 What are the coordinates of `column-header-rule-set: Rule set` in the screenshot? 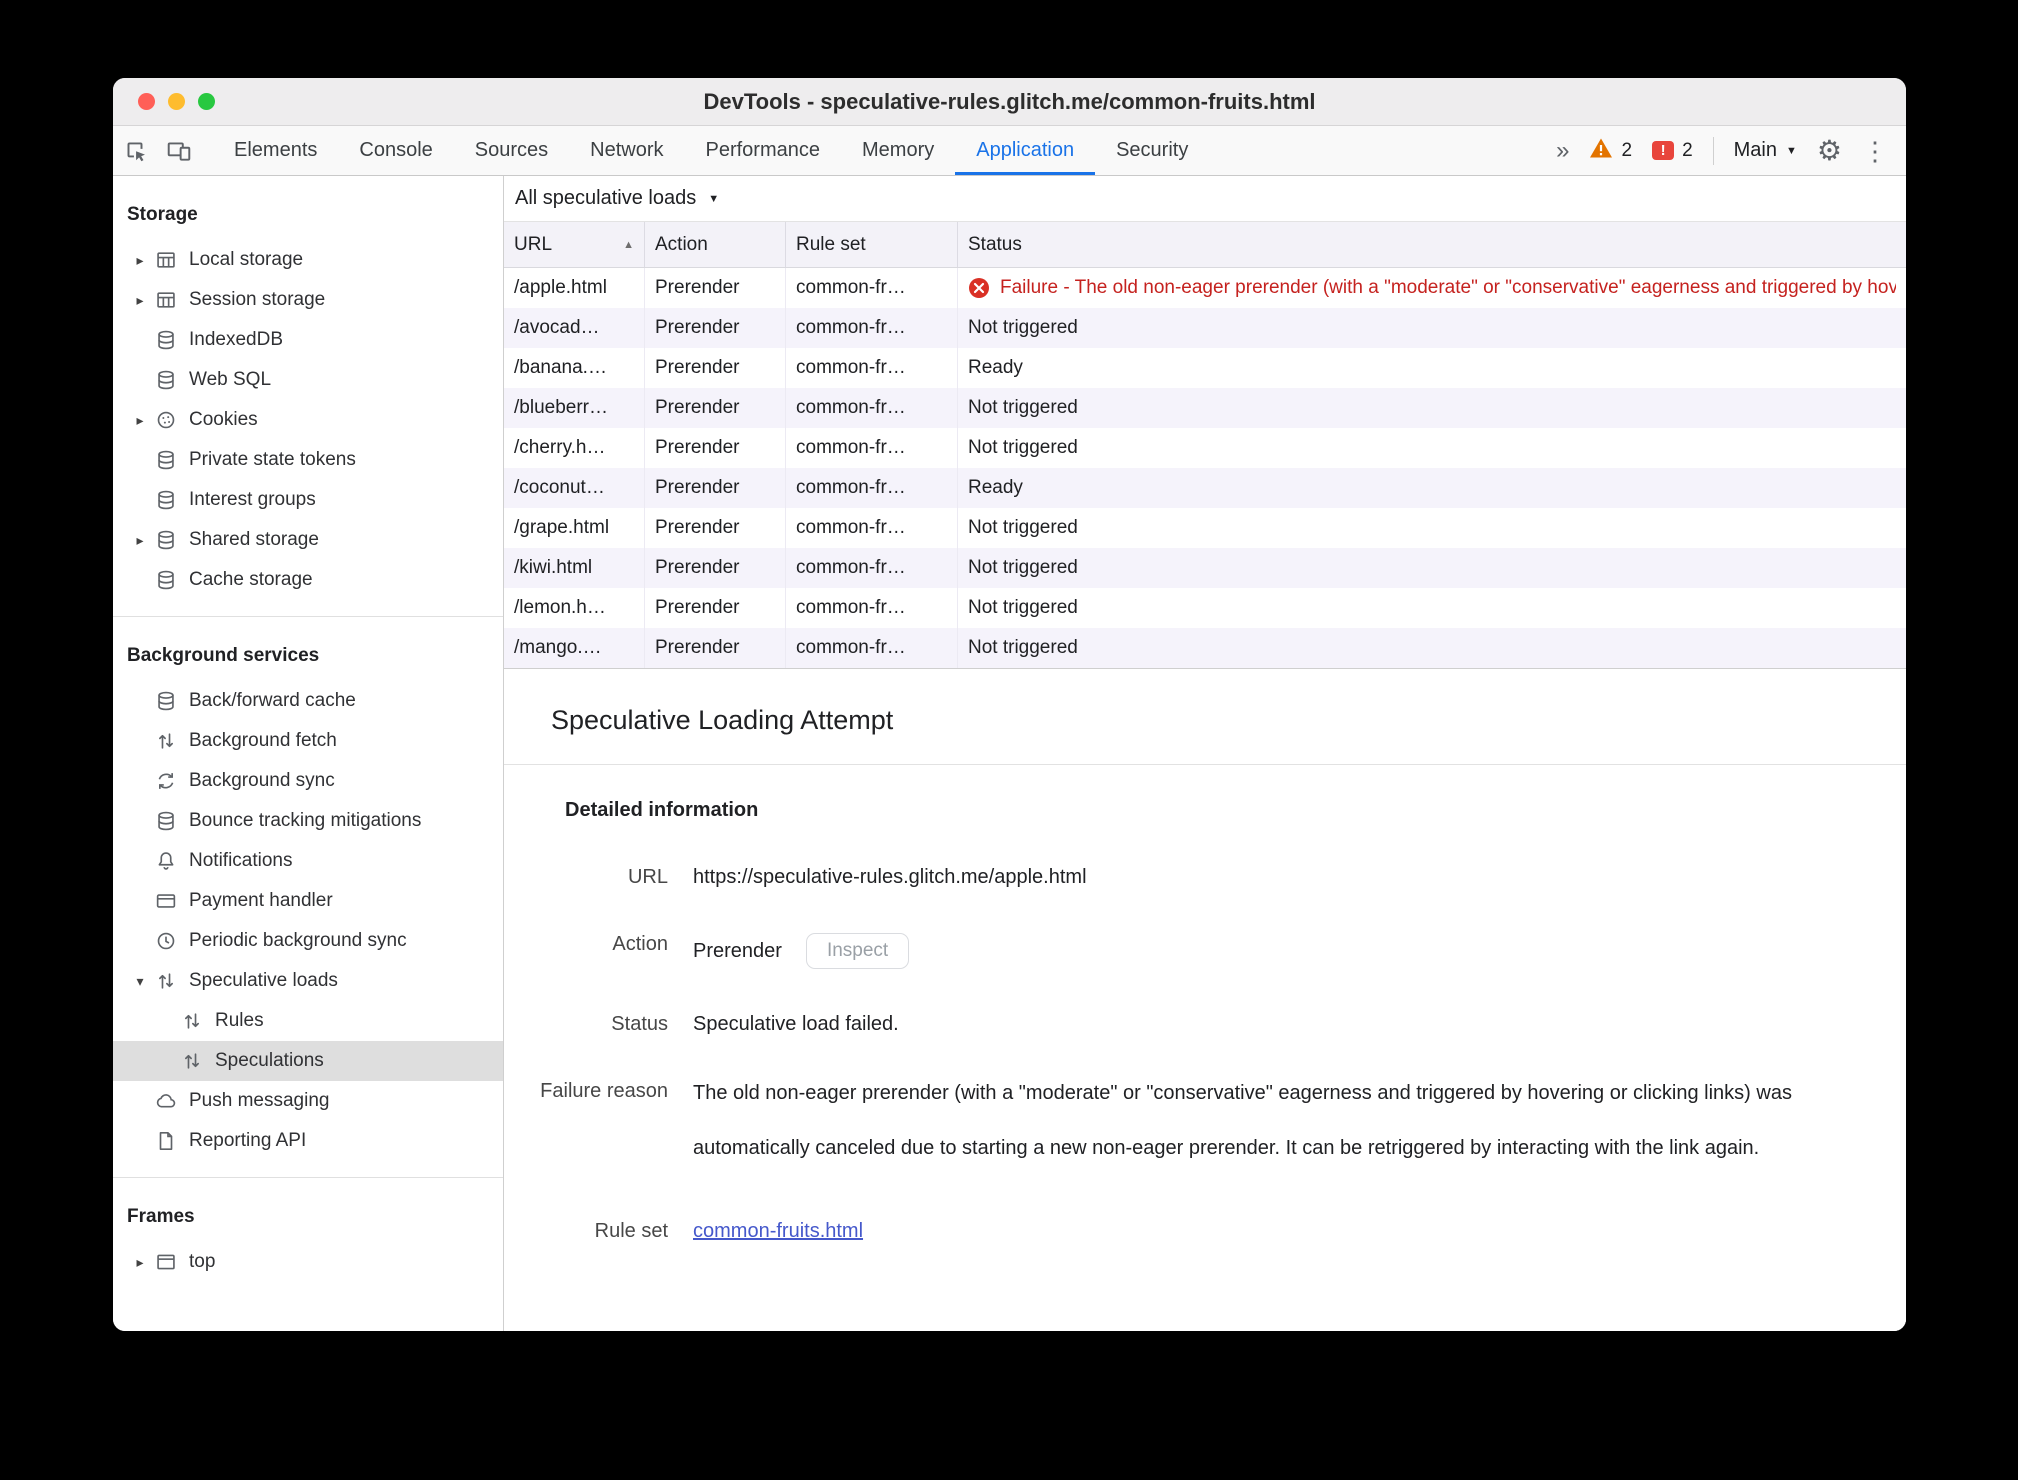 It's located at (872, 244).